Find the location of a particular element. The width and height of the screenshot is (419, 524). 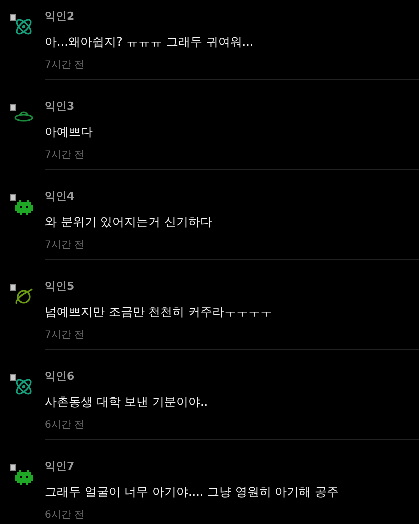

comment-text: 사촌동생 대학 보낸 기분이야.. is located at coordinates (126, 402).